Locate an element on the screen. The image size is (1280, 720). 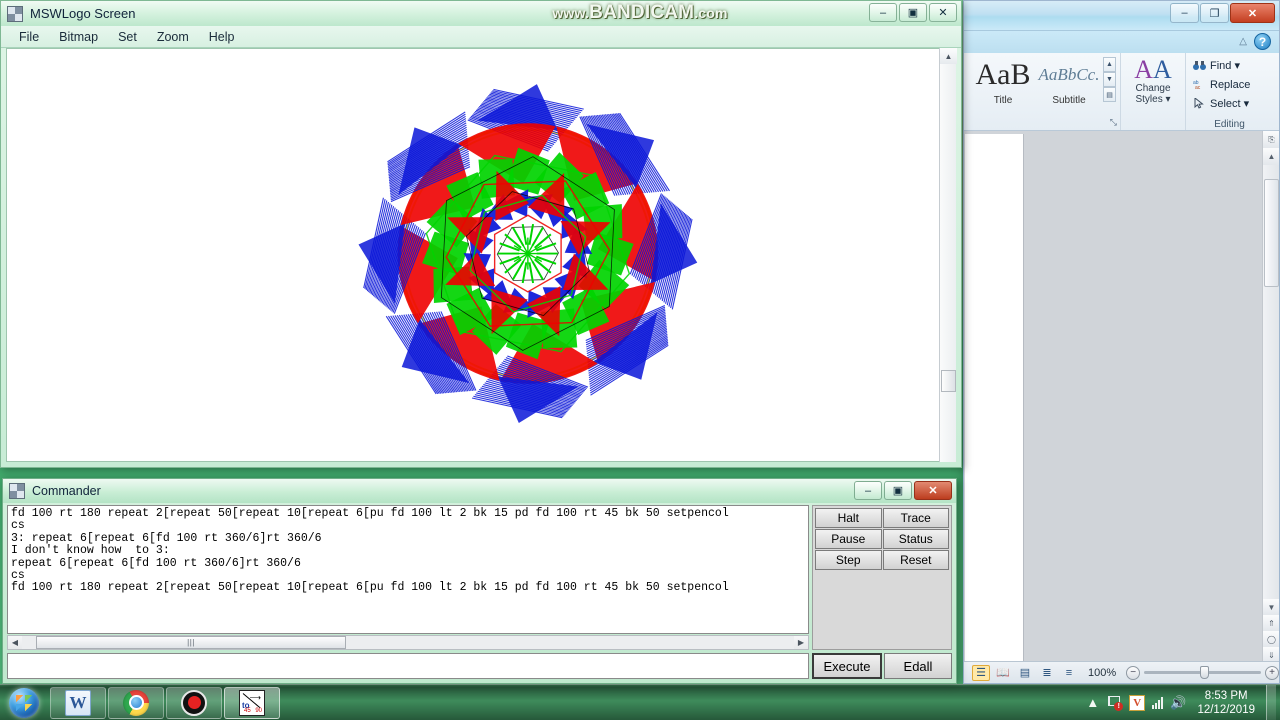
previous-page-icon: ⇑ is located at coordinates (1271, 623).